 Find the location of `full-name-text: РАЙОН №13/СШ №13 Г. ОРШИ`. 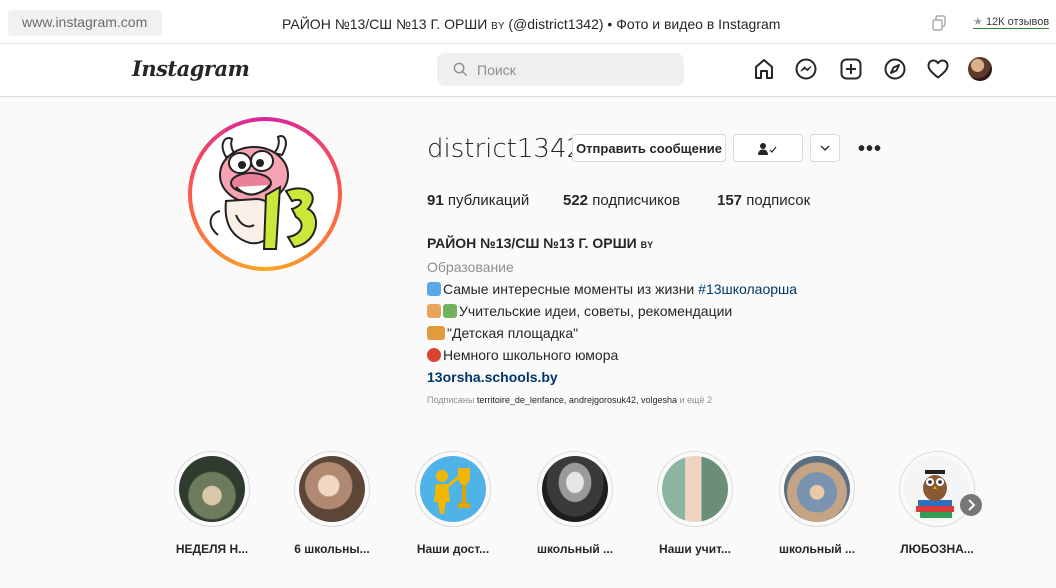

full-name-text: РАЙОН №13/СШ №13 Г. ОРШИ is located at coordinates (534, 243).